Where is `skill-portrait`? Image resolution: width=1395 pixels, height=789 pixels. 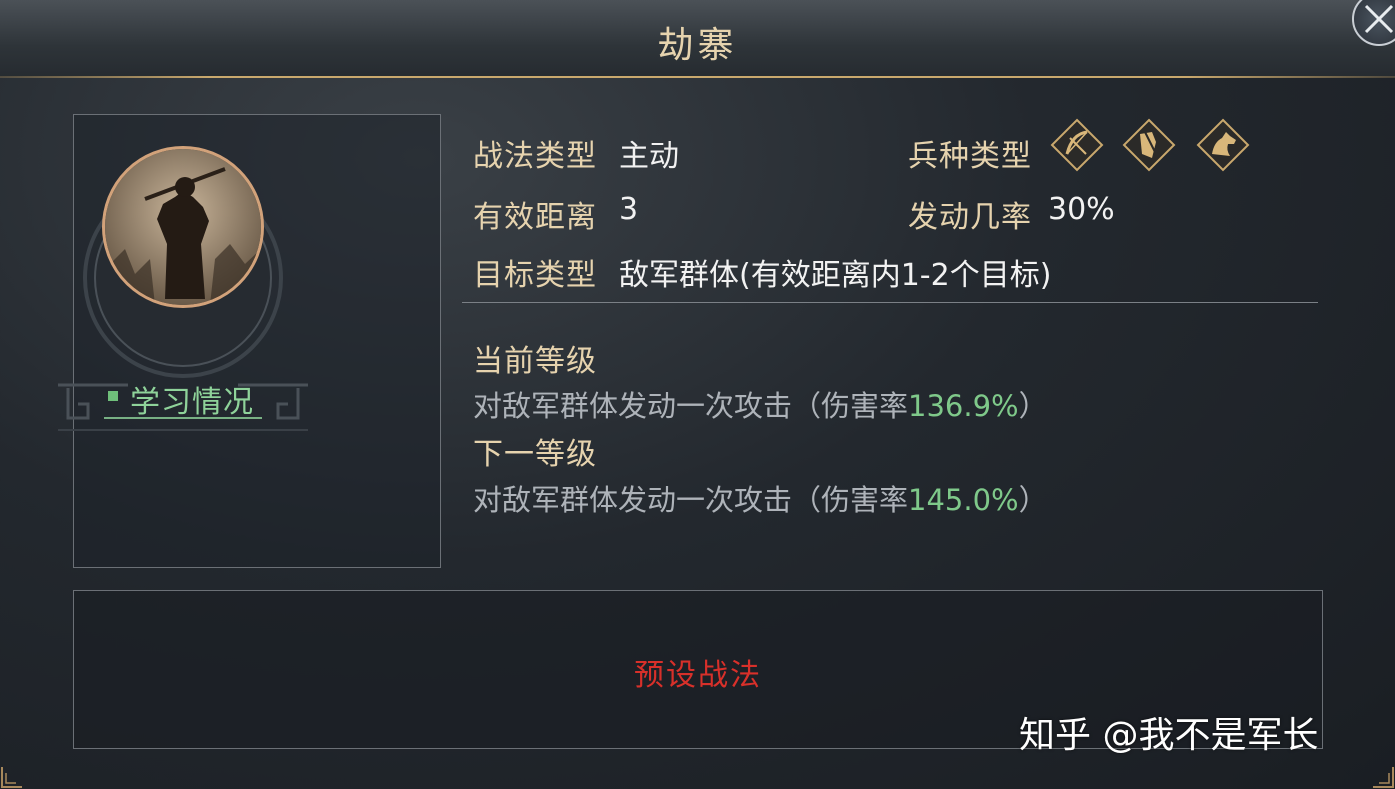
skill-portrait is located at coordinates (183, 227).